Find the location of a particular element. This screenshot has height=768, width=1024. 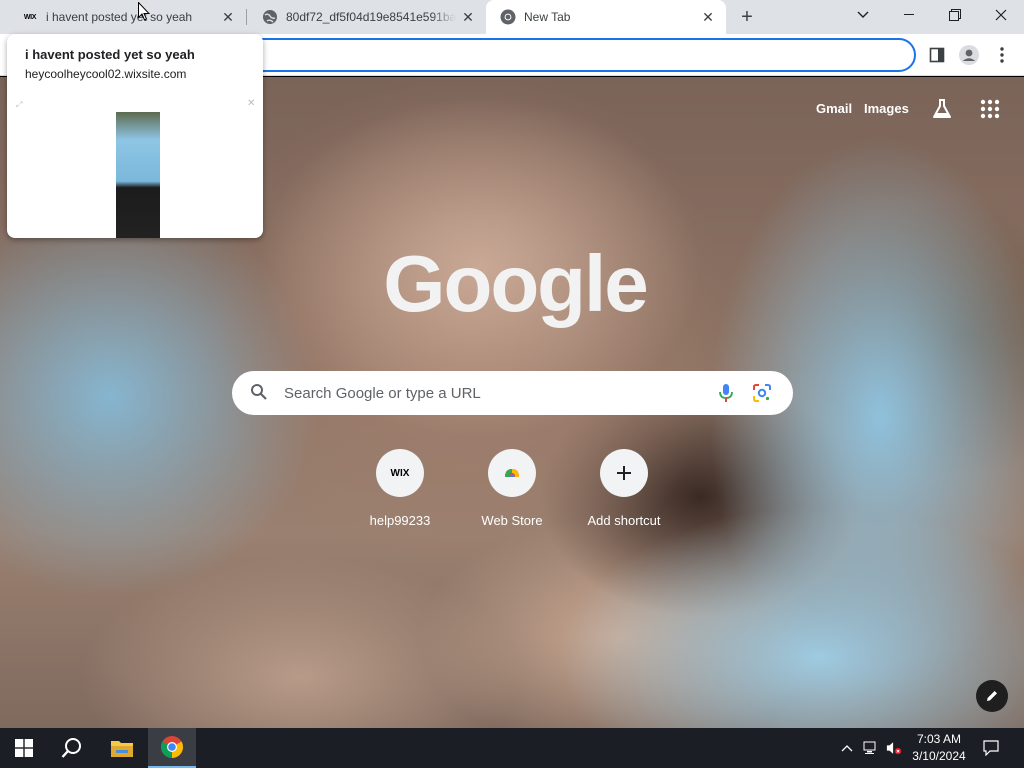

shortcut-label: Add shortcut is located at coordinates (624, 520).